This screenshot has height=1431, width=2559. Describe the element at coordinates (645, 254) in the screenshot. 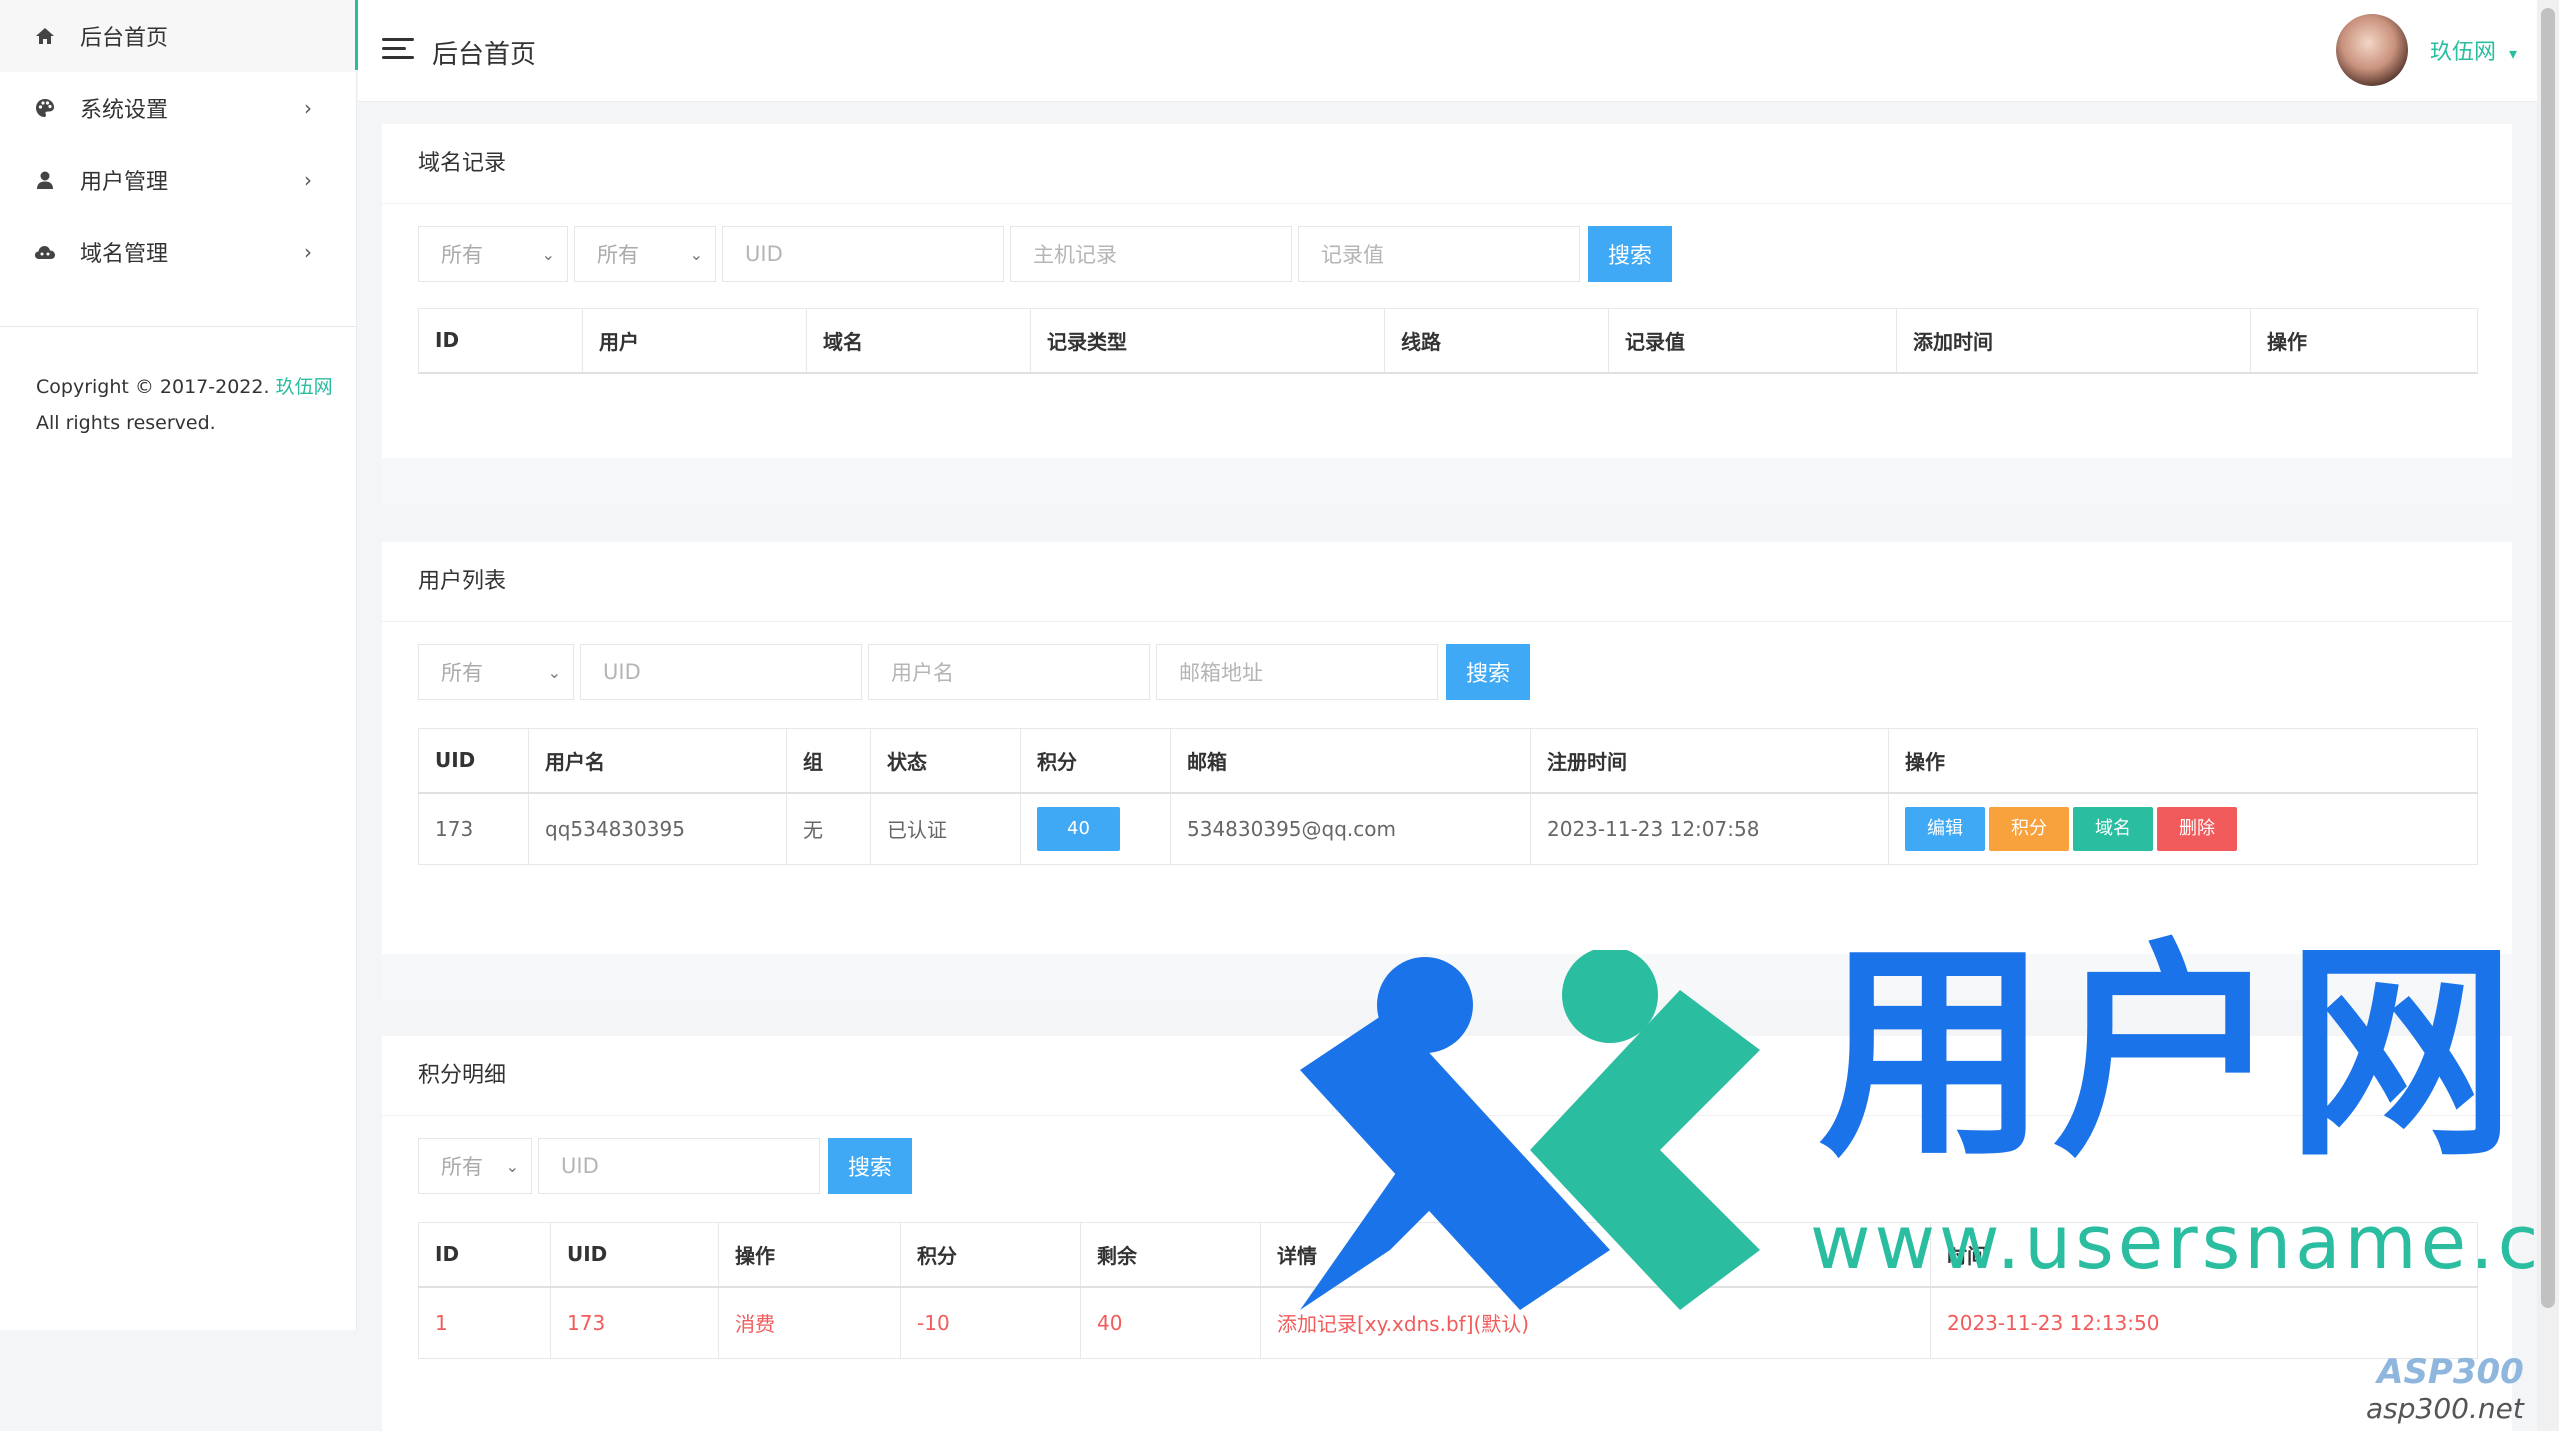

I see `domain-select-2: 所有 ⌄` at that location.